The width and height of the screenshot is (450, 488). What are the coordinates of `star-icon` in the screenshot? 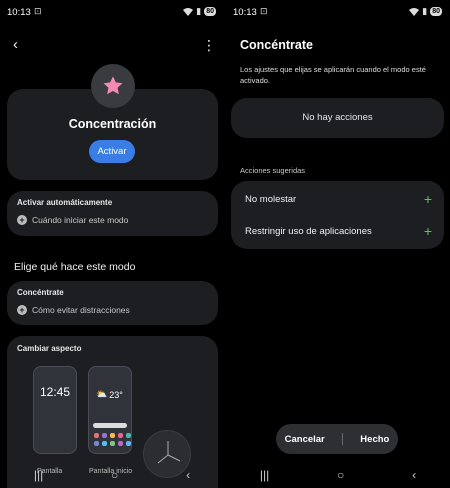 It's located at (113, 85).